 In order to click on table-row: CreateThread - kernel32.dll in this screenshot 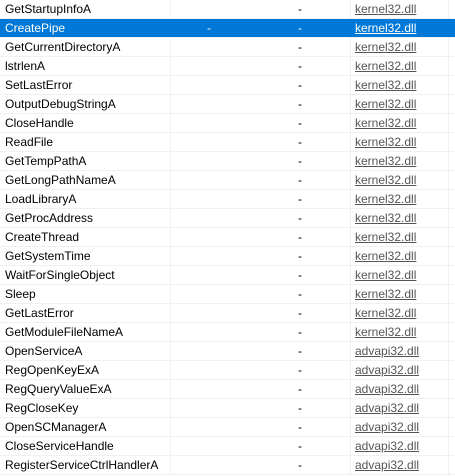, I will do `click(227, 237)`.